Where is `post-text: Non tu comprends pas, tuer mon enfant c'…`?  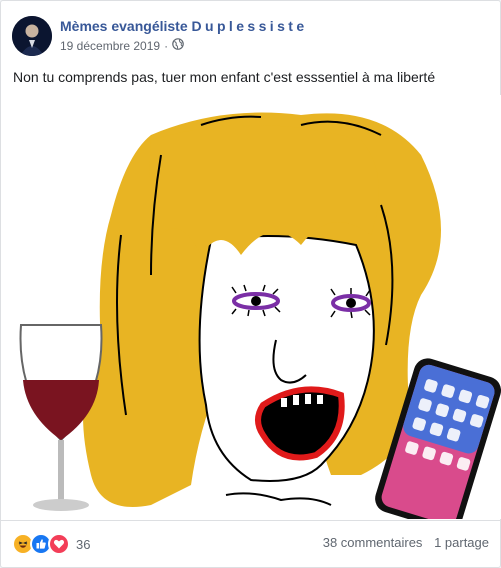
post-text: Non tu comprends pas, tuer mon enfant c'… is located at coordinates (224, 77).